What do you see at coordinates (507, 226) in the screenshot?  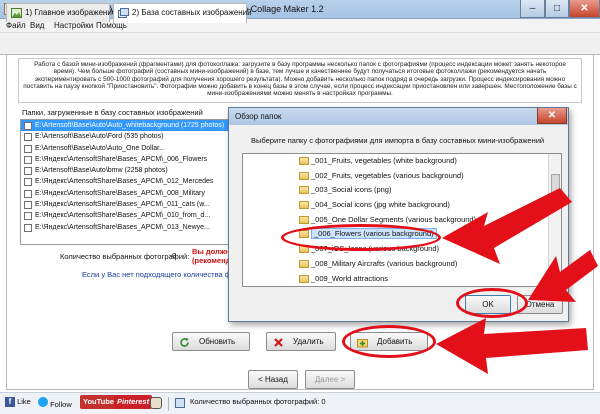 I see `arrow-to-flowers` at bounding box center [507, 226].